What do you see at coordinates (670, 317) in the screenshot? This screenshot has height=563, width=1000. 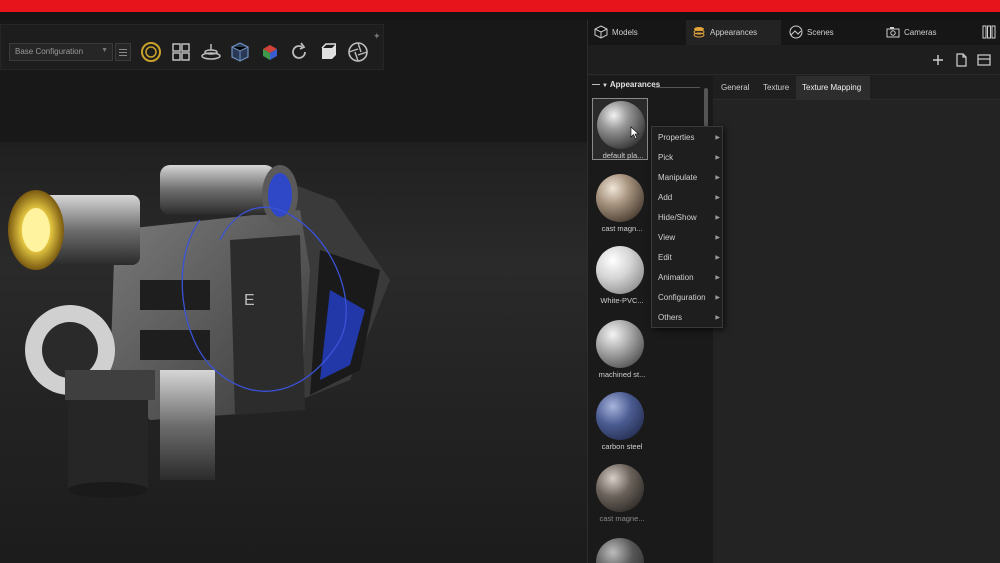 I see `menu-item-label: Others` at bounding box center [670, 317].